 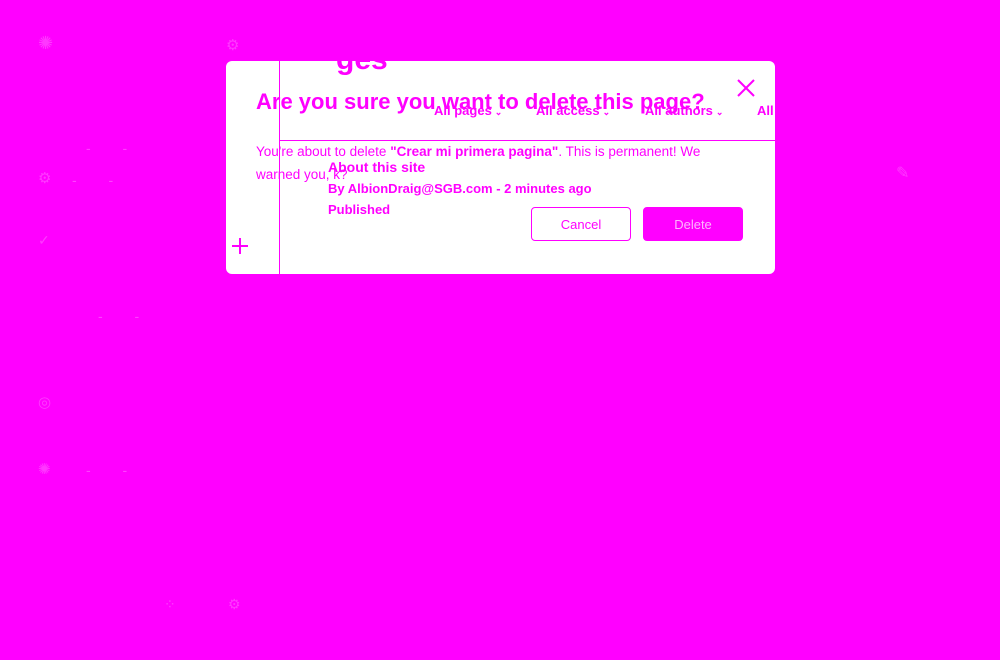 I want to click on gear-bottom-icon: ⚙, so click(x=234, y=604).